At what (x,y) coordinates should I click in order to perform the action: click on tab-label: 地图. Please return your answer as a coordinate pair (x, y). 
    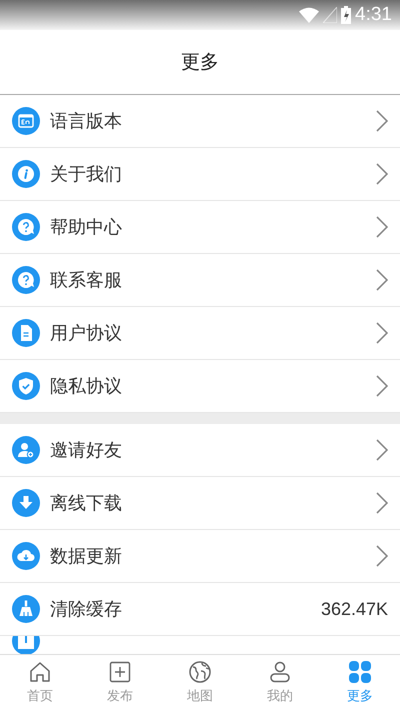
    Looking at the image, I should click on (200, 696).